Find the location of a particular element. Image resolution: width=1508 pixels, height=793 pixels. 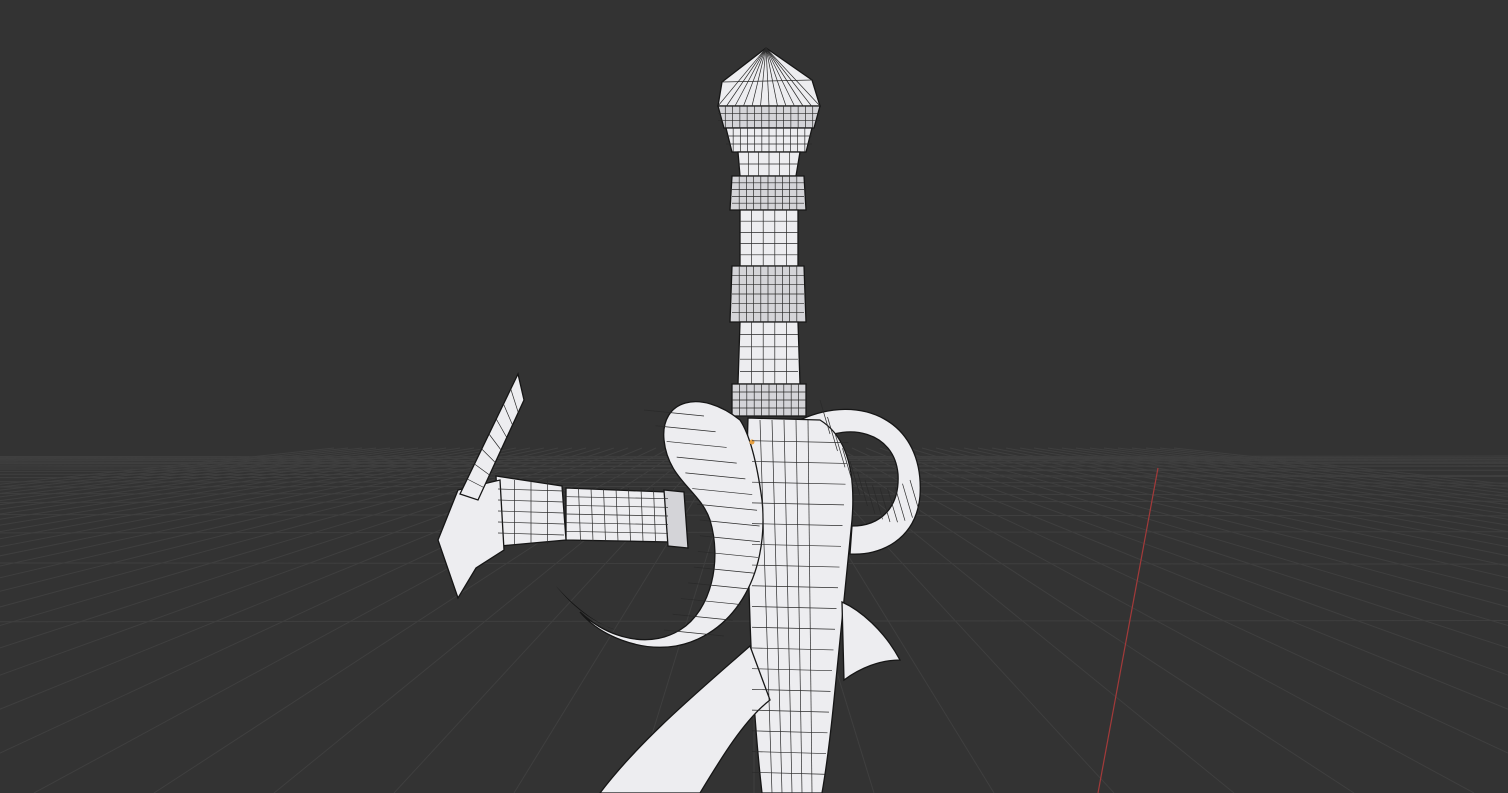

blade-spike-right is located at coordinates (871, 641).